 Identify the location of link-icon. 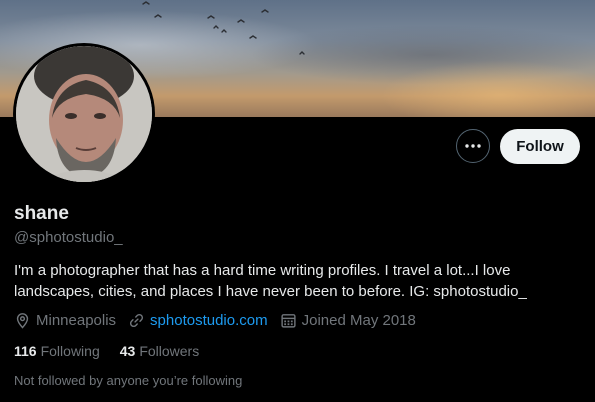
(137, 320).